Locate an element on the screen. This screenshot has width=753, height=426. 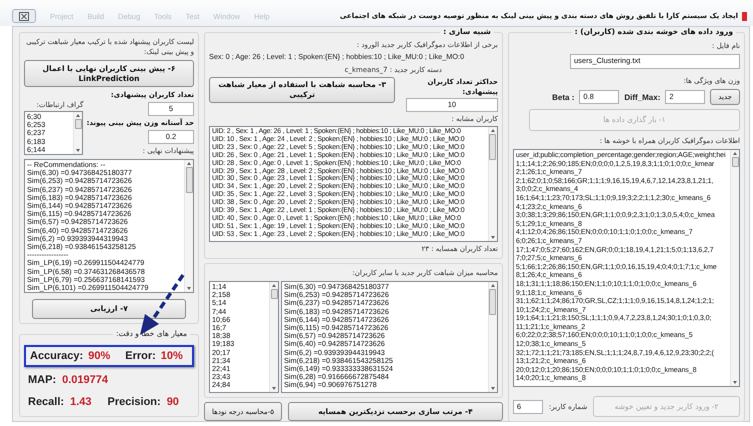
metric-value: 10% is located at coordinates (171, 356).